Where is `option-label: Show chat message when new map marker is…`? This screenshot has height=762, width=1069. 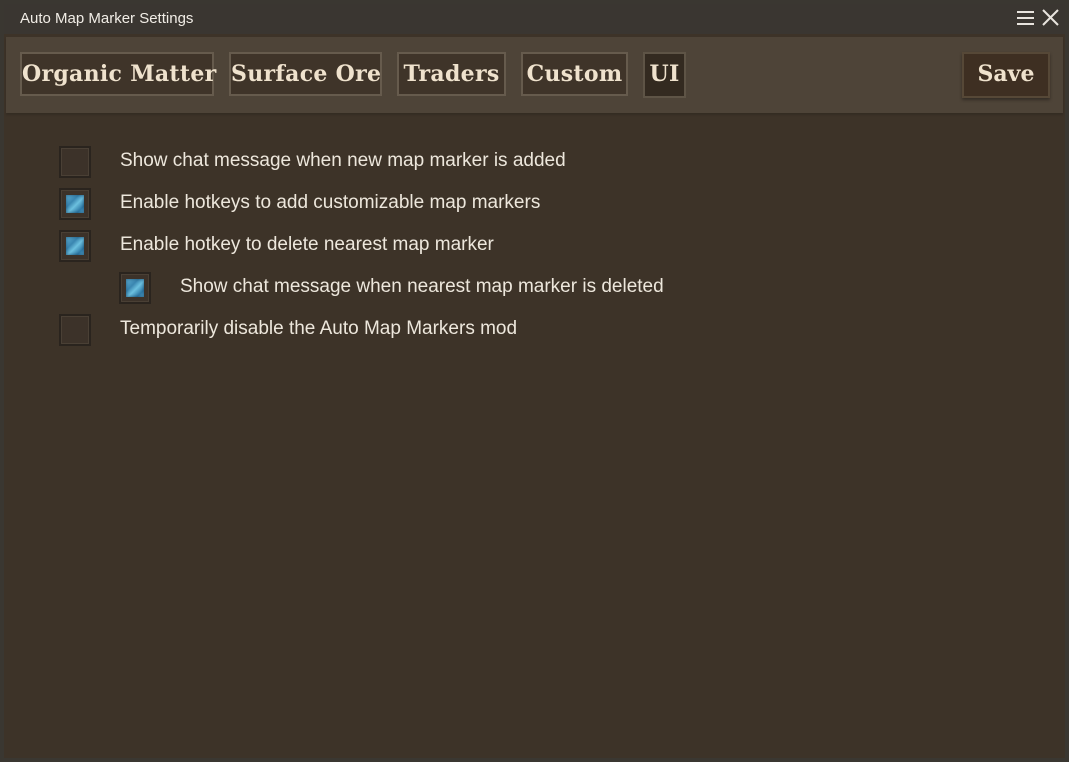 option-label: Show chat message when new map marker is… is located at coordinates (343, 160).